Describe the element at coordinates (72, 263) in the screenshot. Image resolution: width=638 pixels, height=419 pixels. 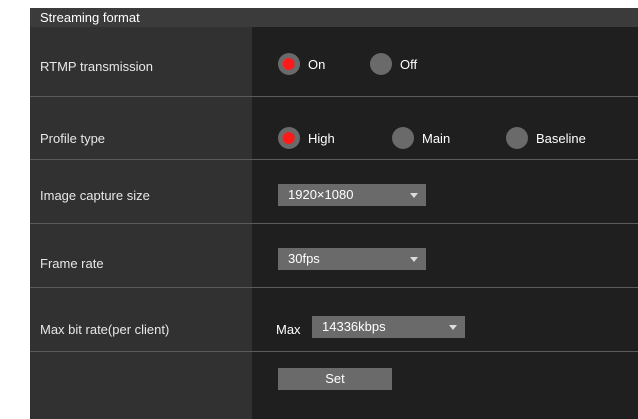
I see `frame-rate-label: Frame rate` at that location.